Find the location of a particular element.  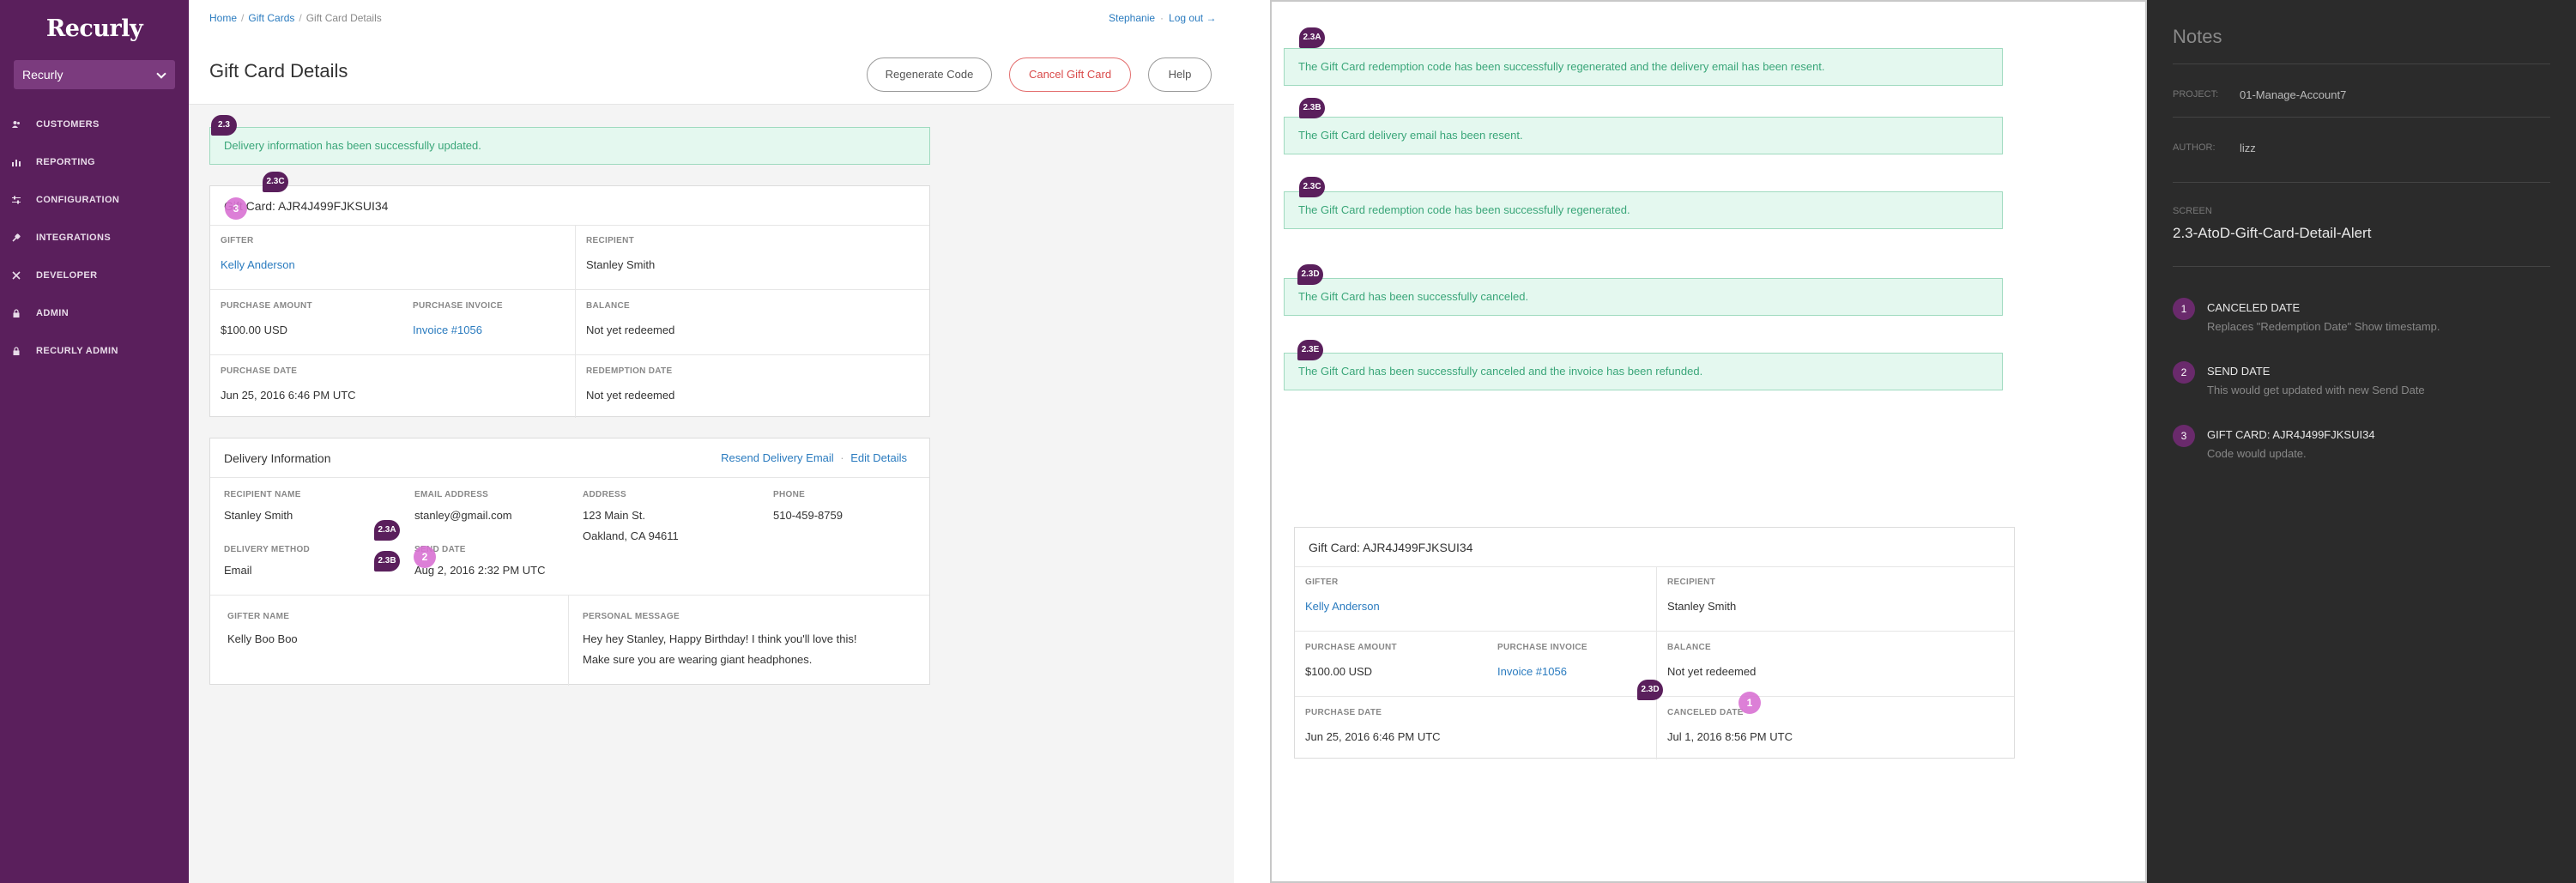

delivery-actions: Resend Delivery Email · Edit Details is located at coordinates (814, 458).